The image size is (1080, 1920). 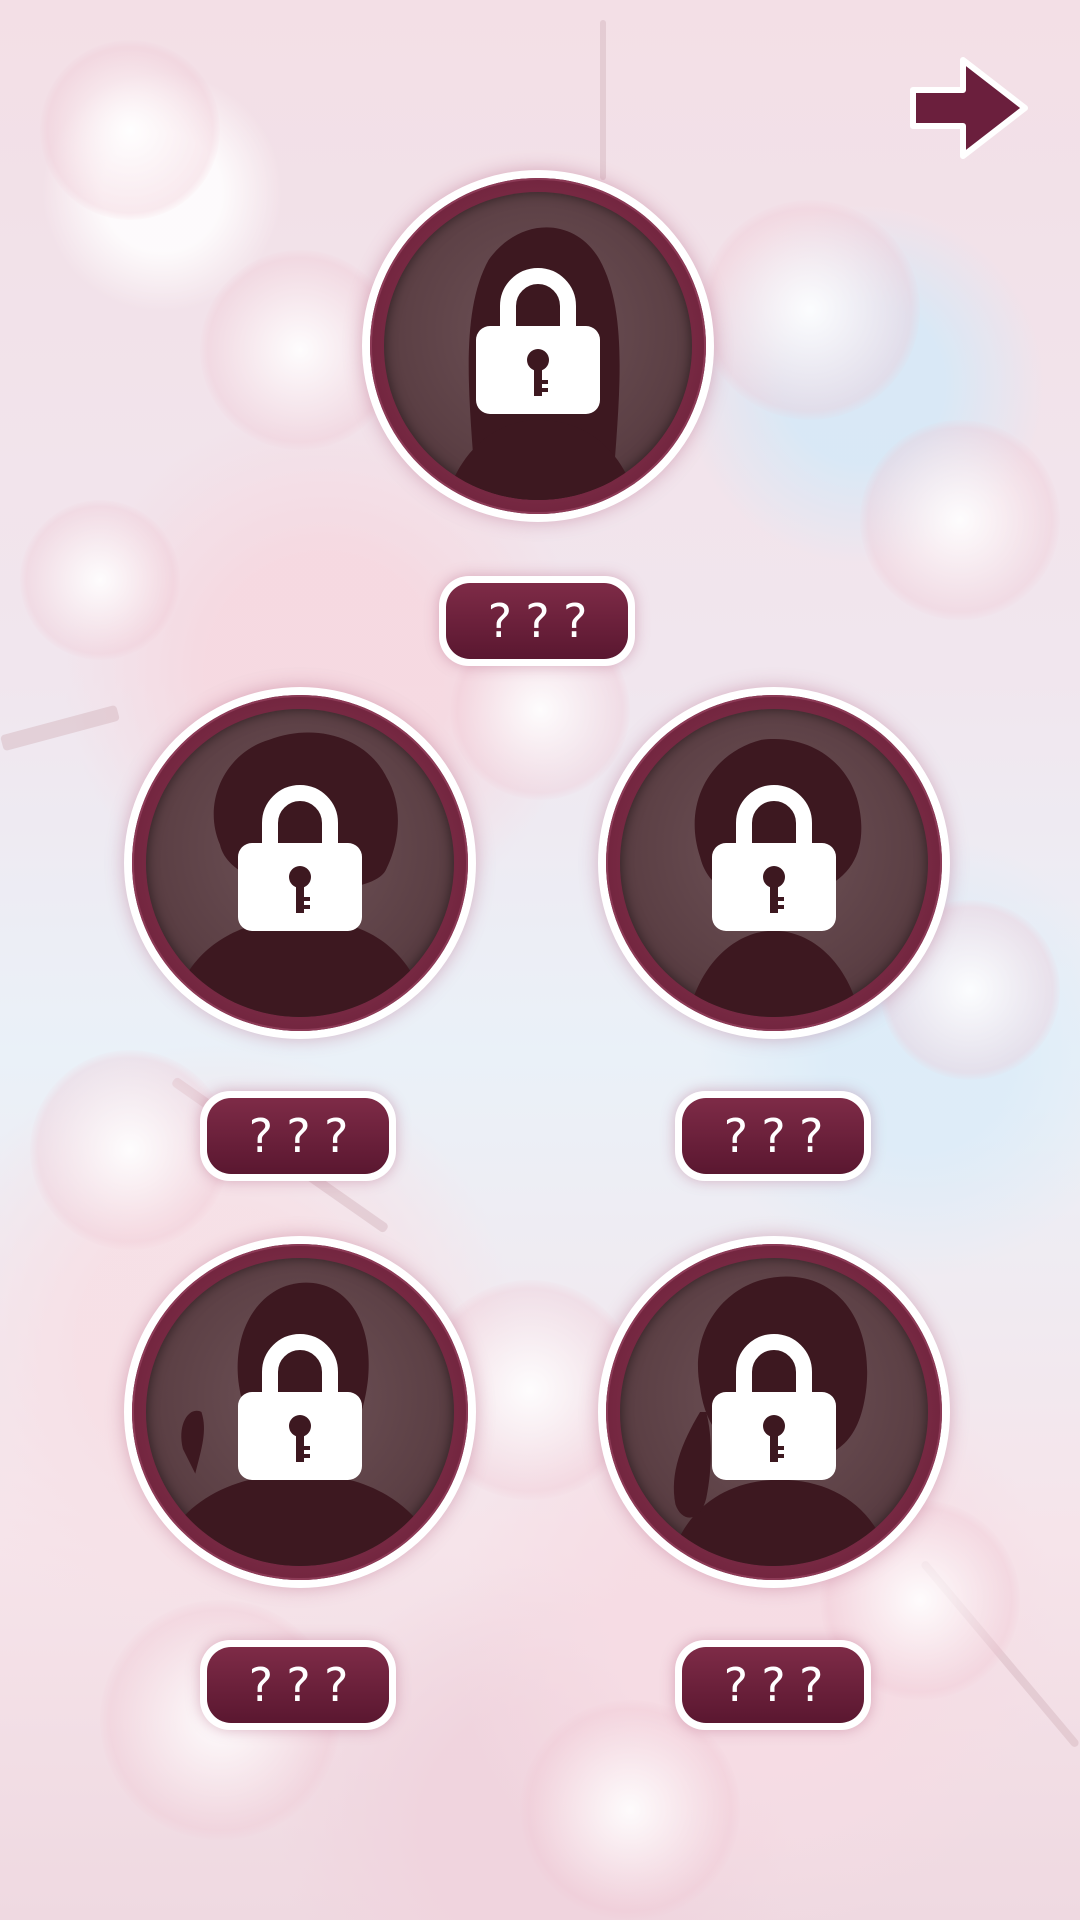 I want to click on right-arrow-icon, so click(x=969, y=108).